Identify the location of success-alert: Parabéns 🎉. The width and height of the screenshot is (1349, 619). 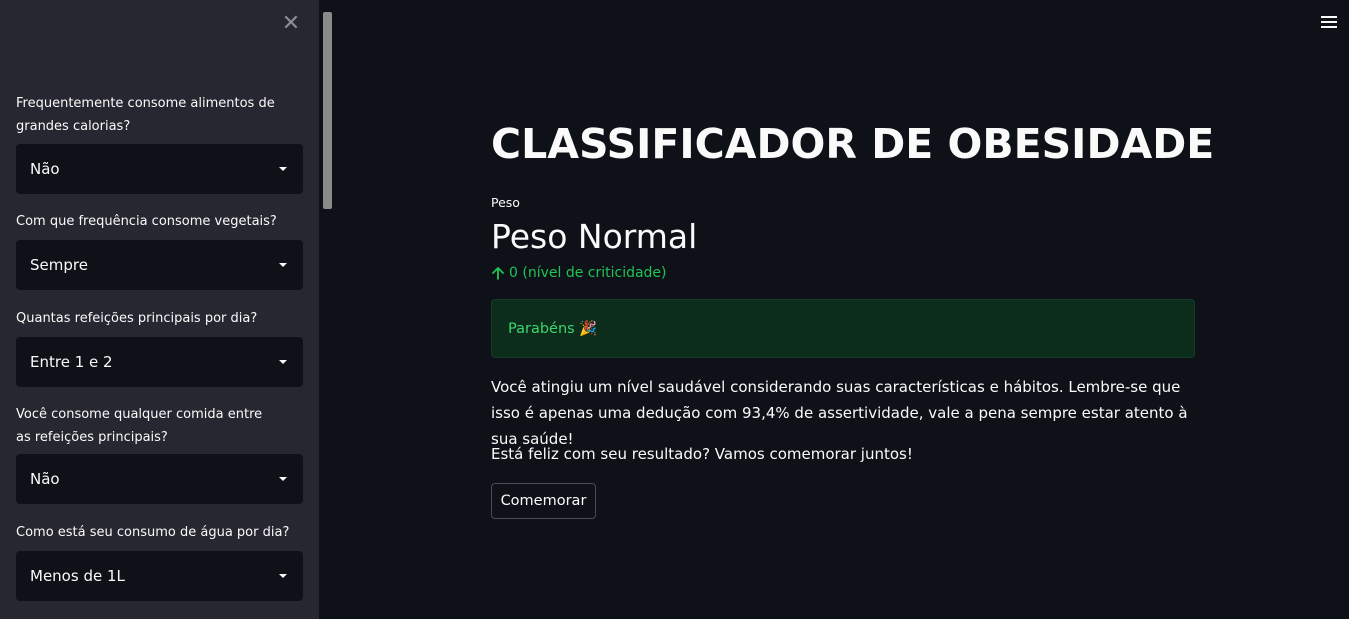
(843, 328).